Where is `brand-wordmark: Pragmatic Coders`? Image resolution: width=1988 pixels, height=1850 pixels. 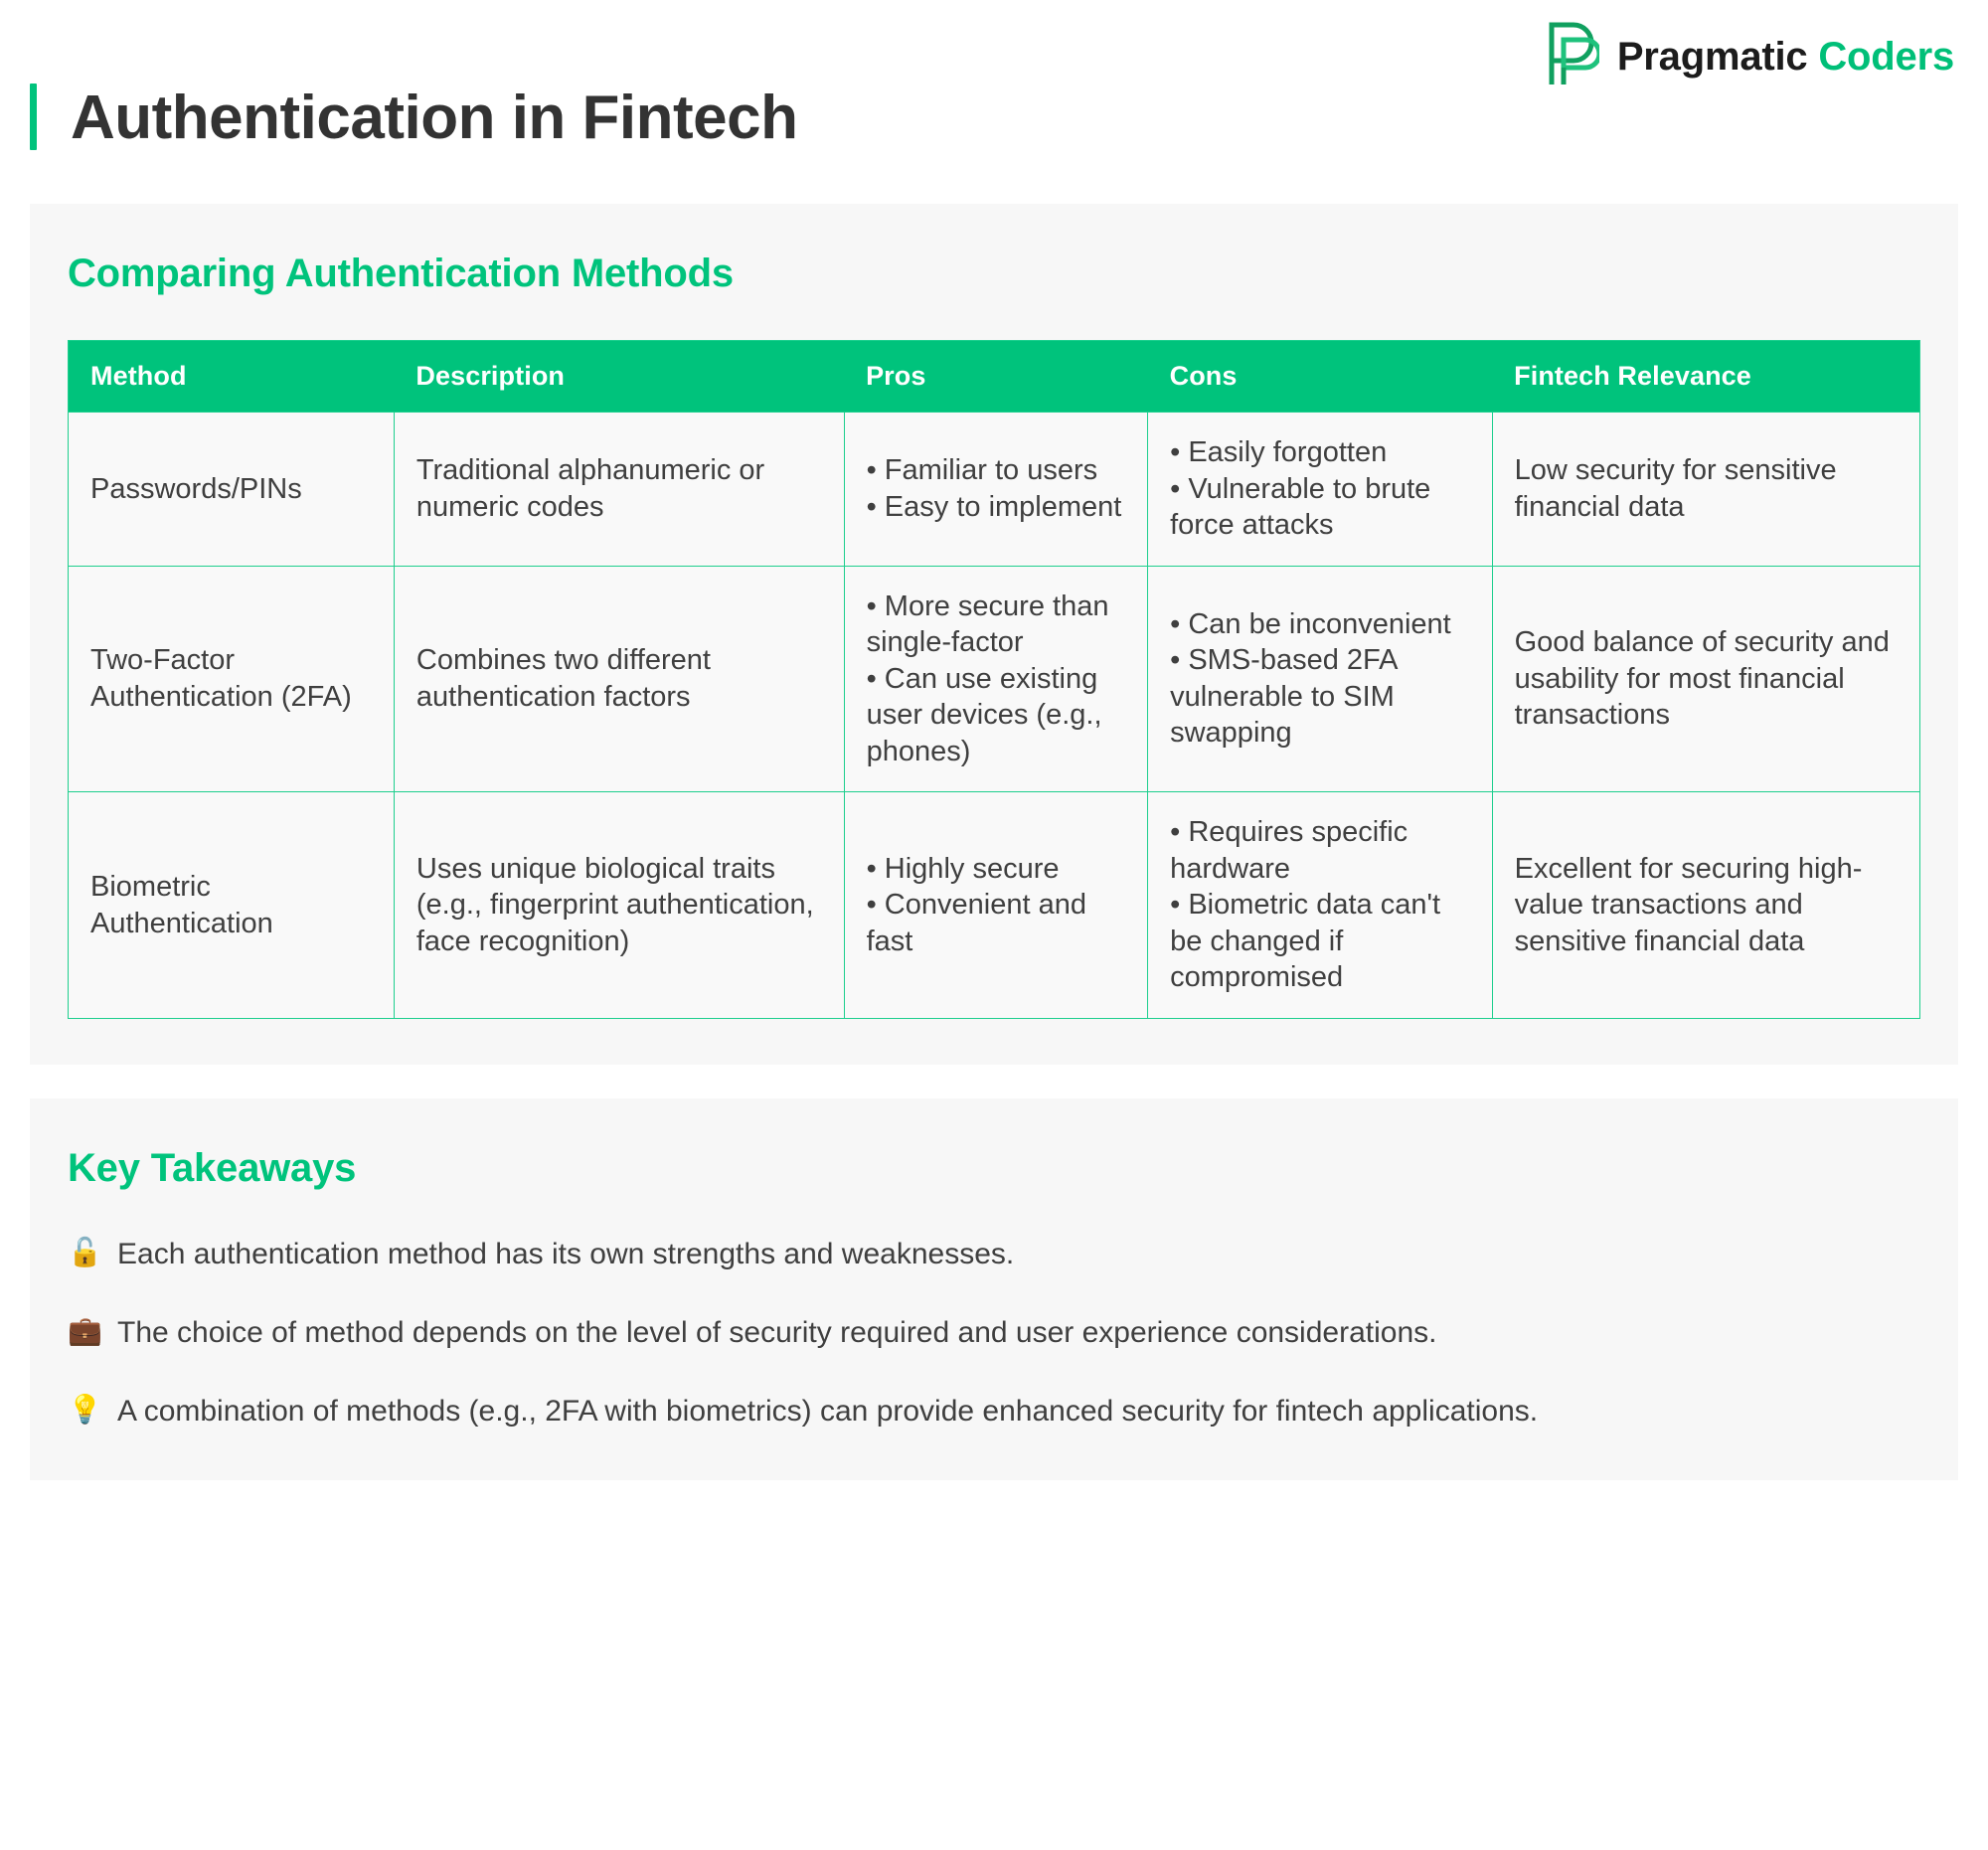
brand-wordmark: Pragmatic Coders is located at coordinates (1785, 57).